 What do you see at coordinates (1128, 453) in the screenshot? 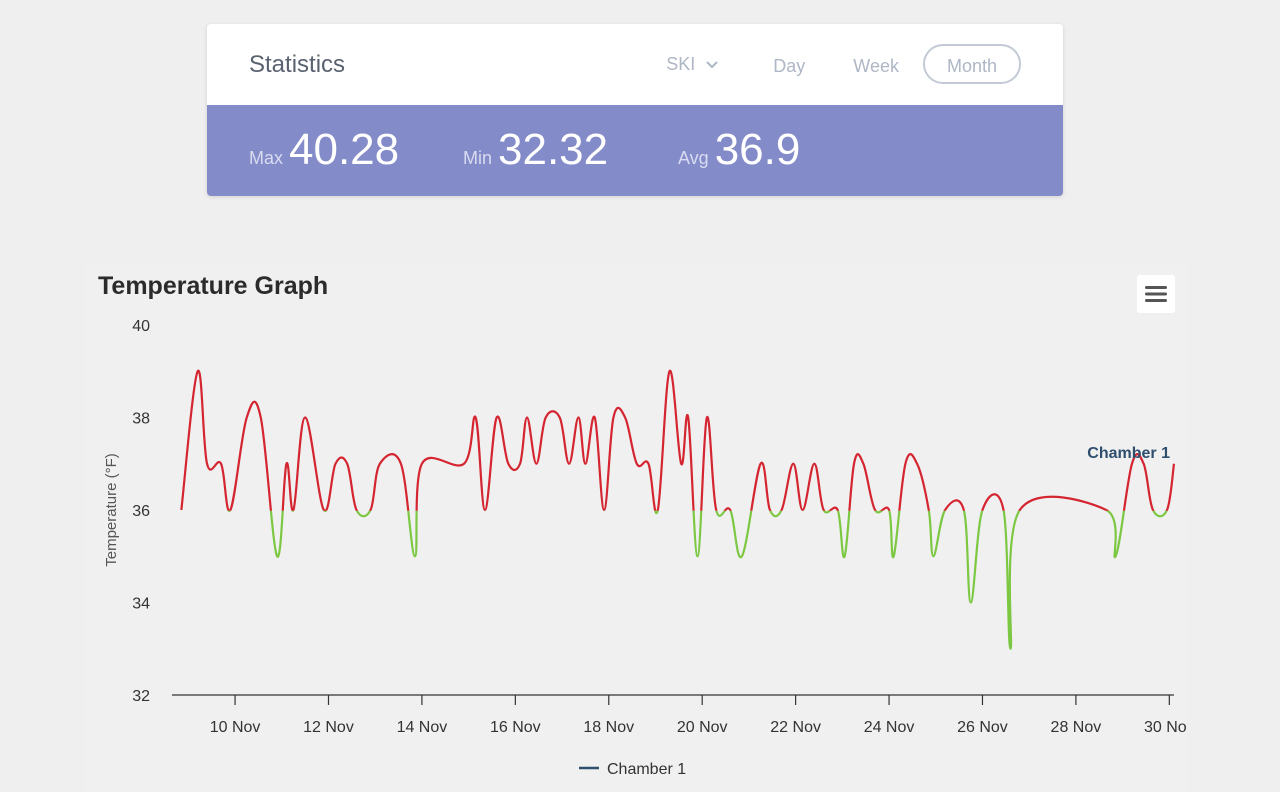
I see `series-end-label: Chamber 1` at bounding box center [1128, 453].